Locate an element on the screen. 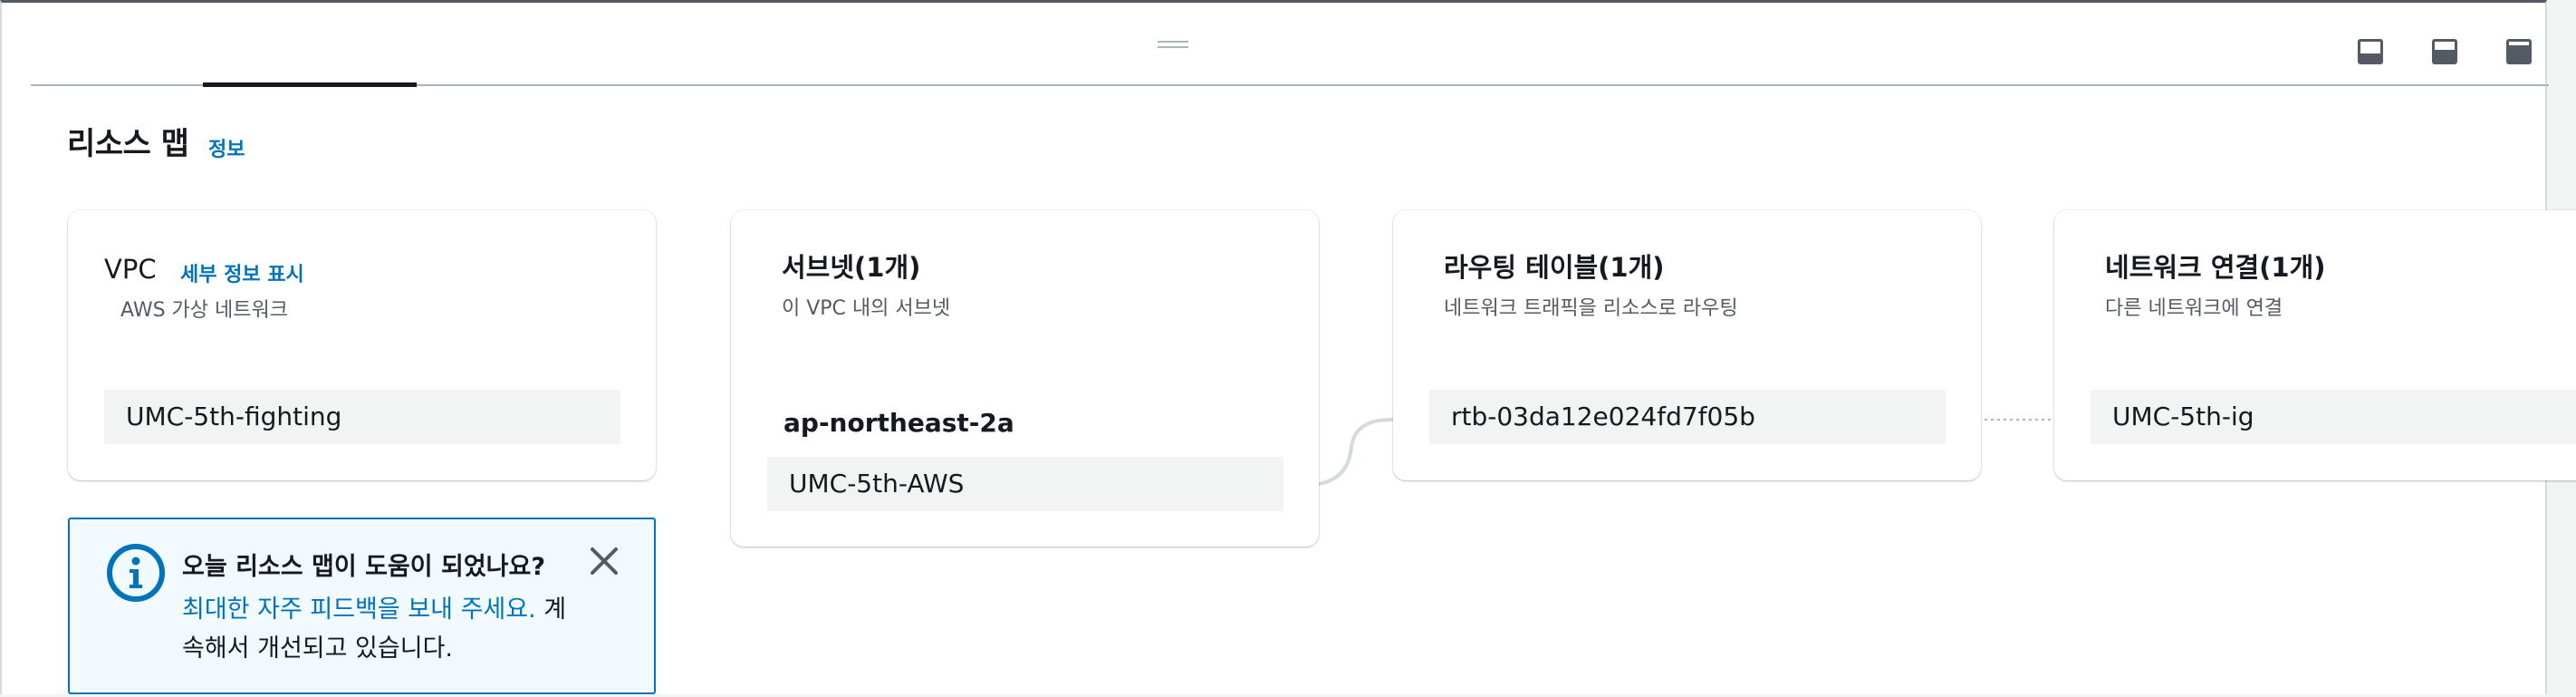 The height and width of the screenshot is (697, 2576). show-details-link: 세부 정보 표시 is located at coordinates (242, 272).